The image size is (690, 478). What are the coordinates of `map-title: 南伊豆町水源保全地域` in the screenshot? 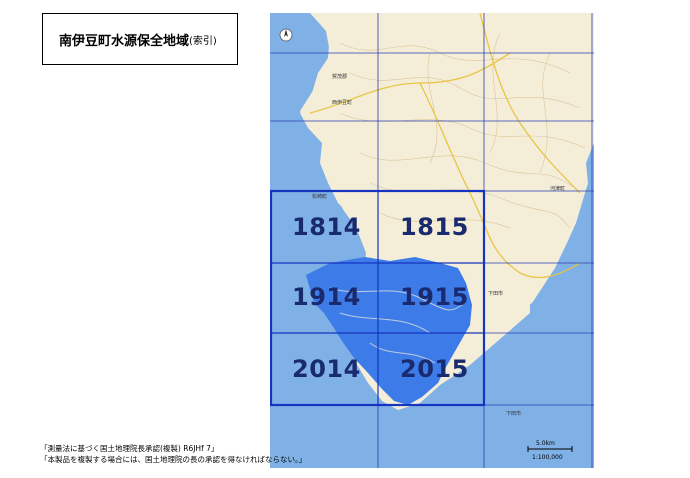 It's located at (124, 41).